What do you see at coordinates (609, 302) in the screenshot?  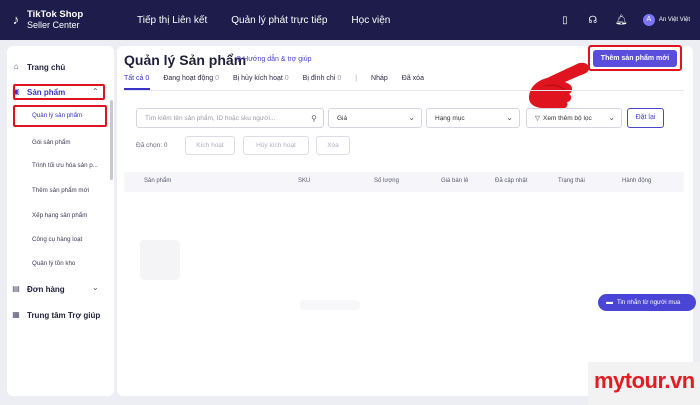 I see `chat-bubble-icon: ▬` at bounding box center [609, 302].